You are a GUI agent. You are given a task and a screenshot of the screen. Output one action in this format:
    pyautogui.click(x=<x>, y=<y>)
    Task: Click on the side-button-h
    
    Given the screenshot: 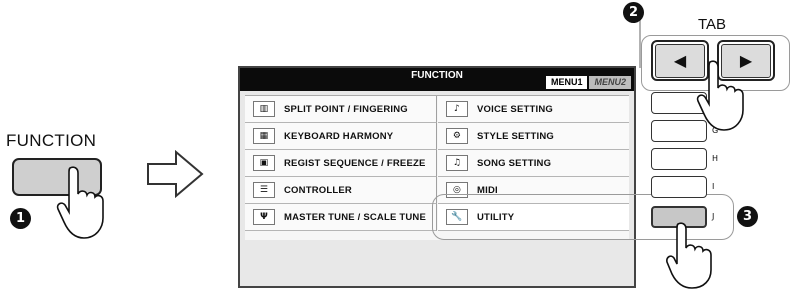 What is the action you would take?
    pyautogui.click(x=679, y=159)
    